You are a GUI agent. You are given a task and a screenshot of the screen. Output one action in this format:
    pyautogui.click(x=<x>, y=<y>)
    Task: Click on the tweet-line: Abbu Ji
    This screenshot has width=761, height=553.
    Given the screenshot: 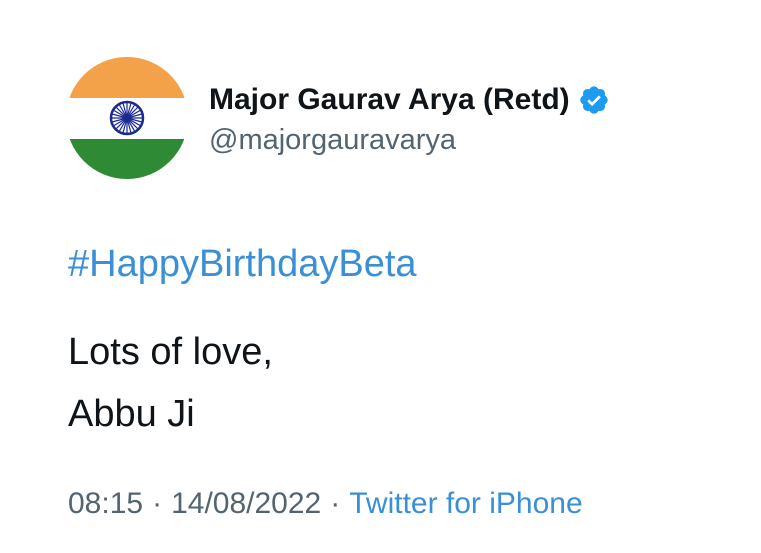 What is the action you would take?
    pyautogui.click(x=131, y=414)
    